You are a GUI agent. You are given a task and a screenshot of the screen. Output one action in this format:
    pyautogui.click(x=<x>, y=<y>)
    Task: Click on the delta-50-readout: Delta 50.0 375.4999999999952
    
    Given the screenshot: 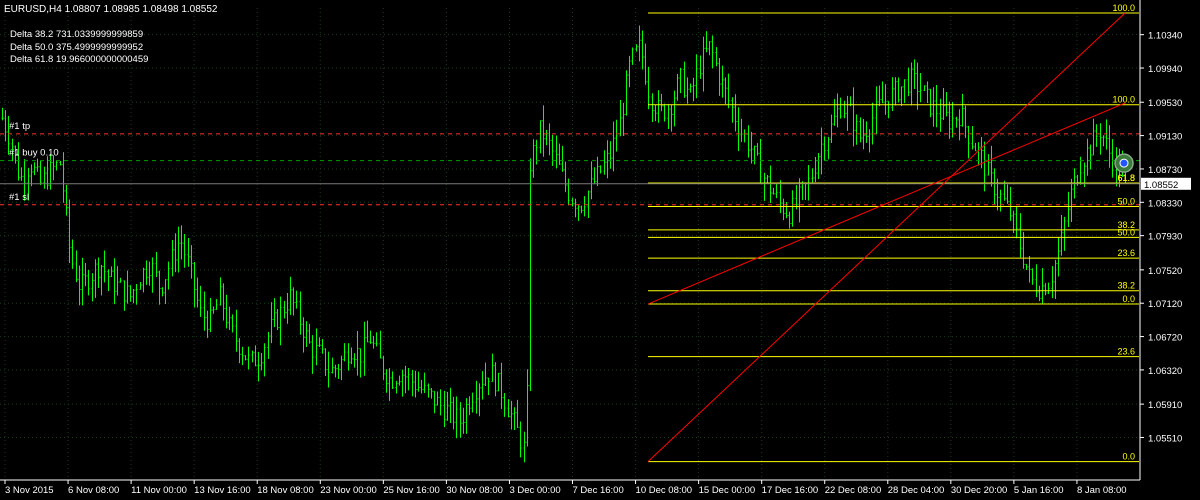 What is the action you would take?
    pyautogui.click(x=77, y=47)
    